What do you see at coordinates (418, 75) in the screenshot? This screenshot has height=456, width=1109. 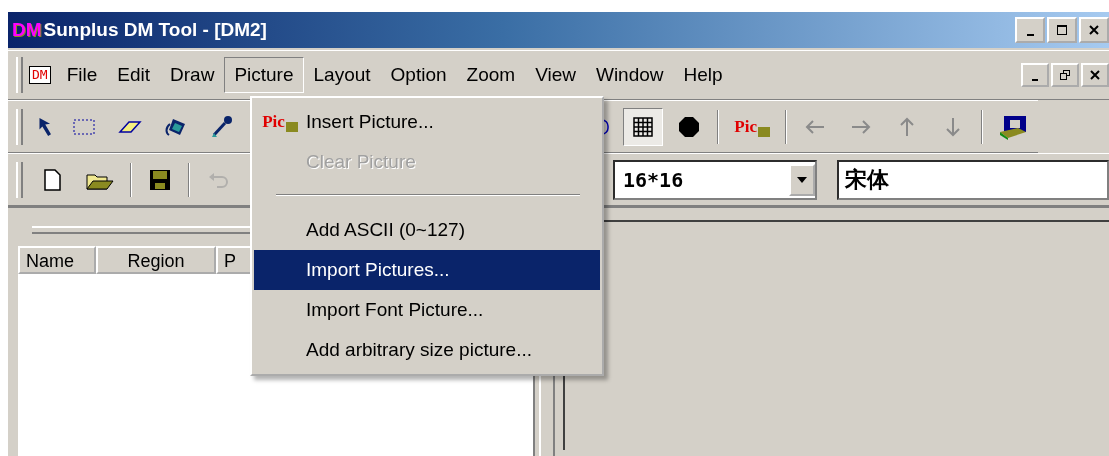 I see `menu-item: Option` at bounding box center [418, 75].